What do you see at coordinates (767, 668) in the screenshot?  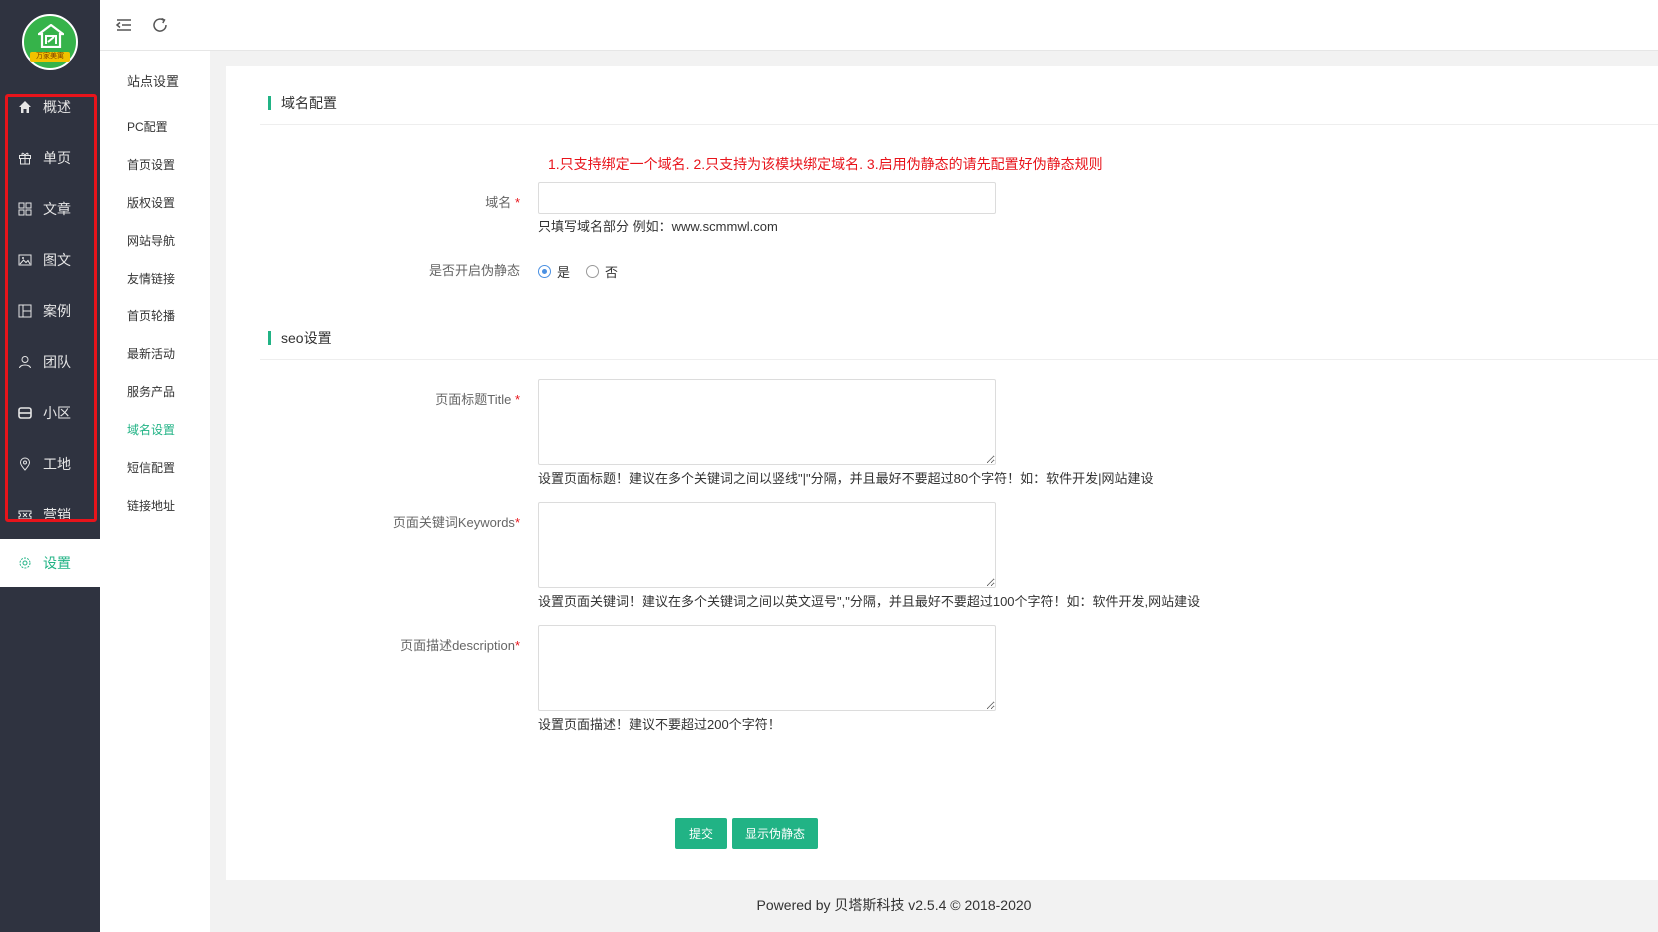 I see `seo-description-textarea` at bounding box center [767, 668].